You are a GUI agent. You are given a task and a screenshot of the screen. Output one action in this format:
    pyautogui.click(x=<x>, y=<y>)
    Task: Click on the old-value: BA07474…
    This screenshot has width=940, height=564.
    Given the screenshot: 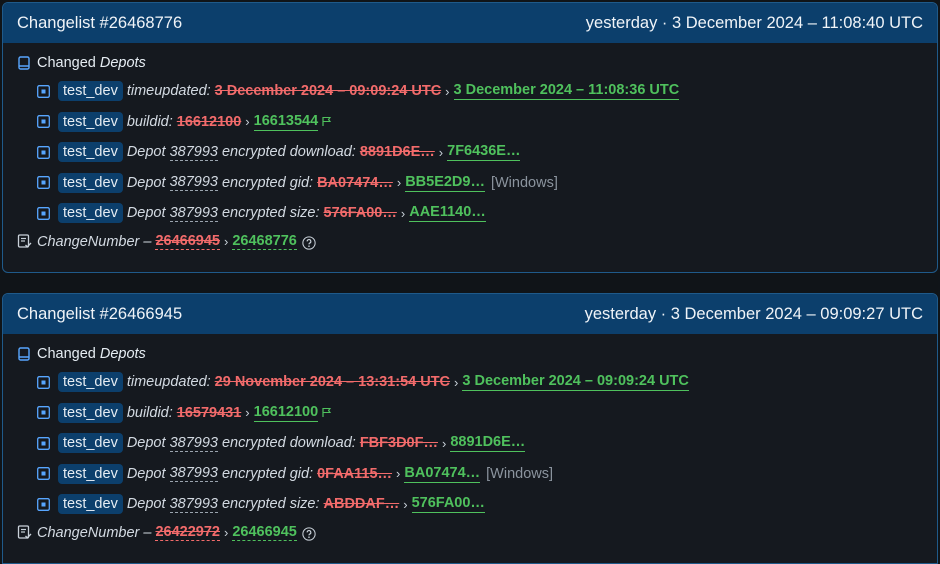 What is the action you would take?
    pyautogui.click(x=355, y=182)
    